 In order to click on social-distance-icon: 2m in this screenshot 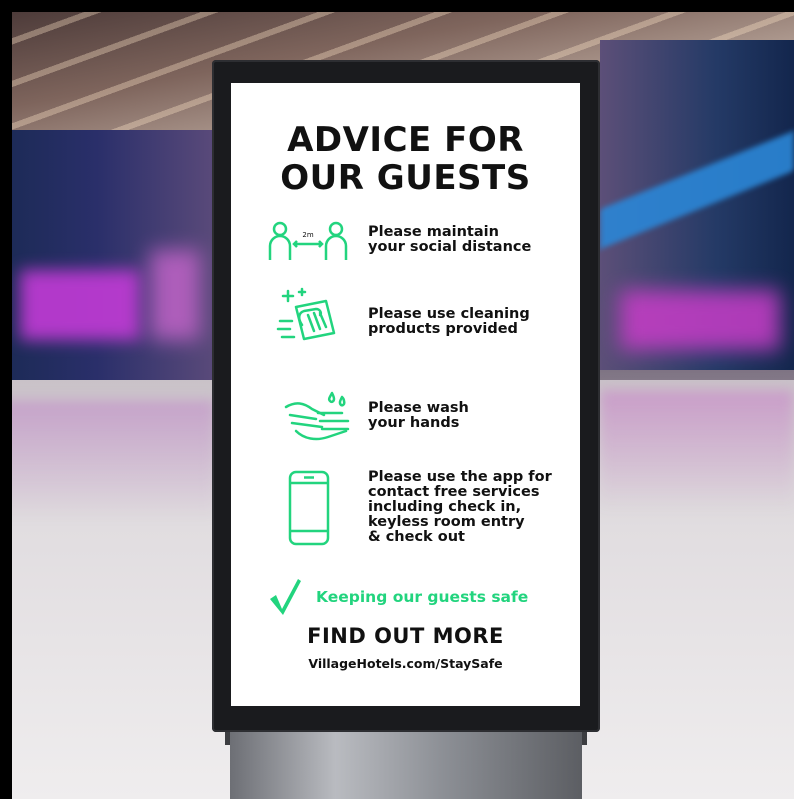, I will do `click(308, 240)`.